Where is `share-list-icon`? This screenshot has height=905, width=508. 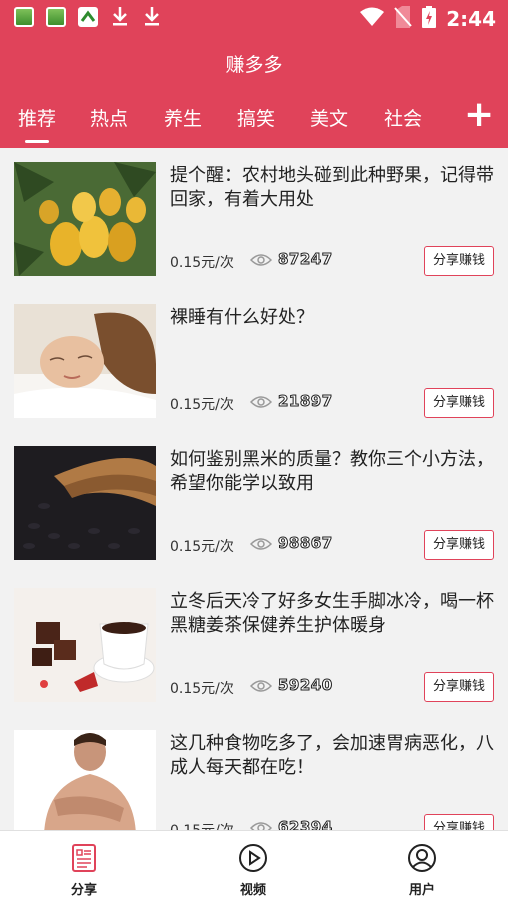
share-list-icon is located at coordinates (84, 860).